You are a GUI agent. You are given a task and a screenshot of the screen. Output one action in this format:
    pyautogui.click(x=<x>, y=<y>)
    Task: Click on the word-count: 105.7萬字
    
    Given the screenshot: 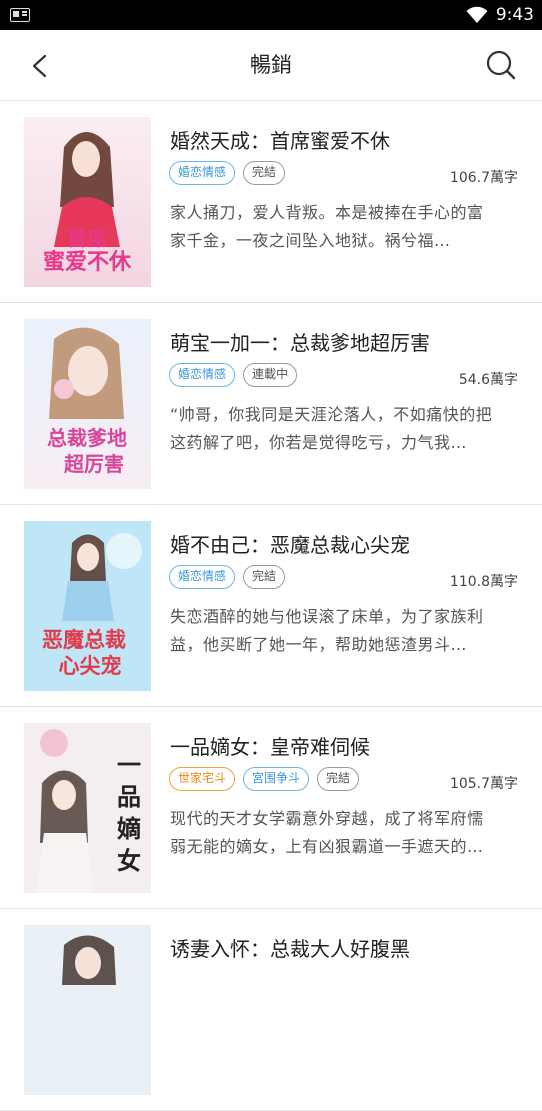 What is the action you would take?
    pyautogui.click(x=483, y=784)
    